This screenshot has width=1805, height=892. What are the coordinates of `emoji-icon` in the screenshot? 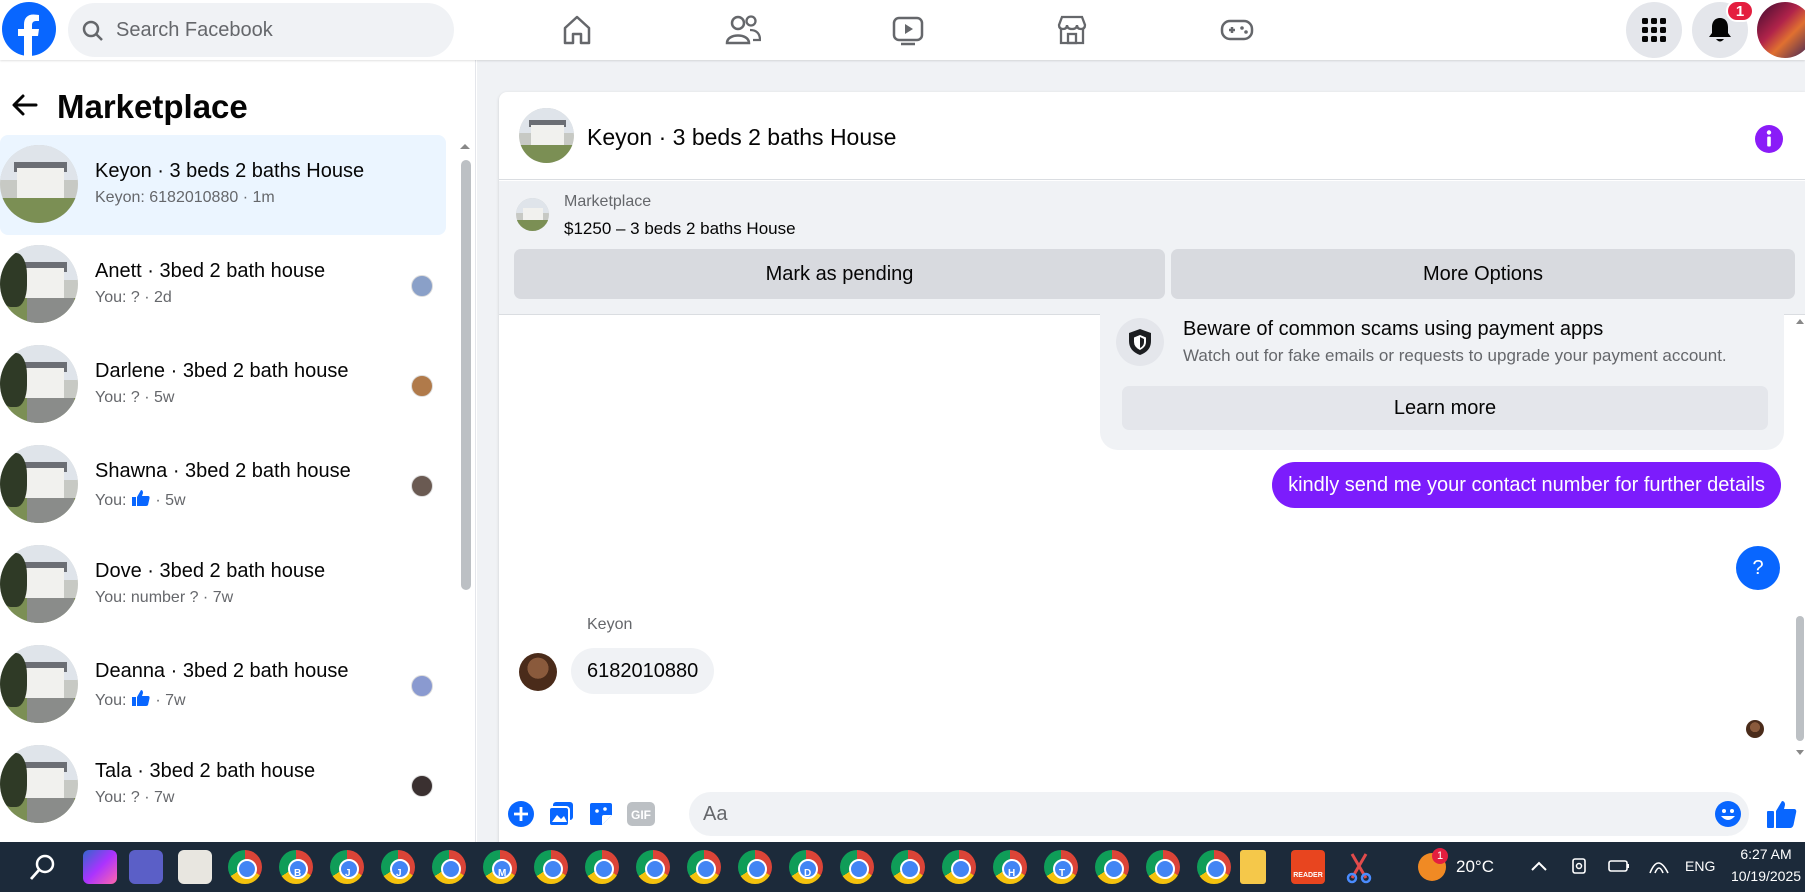 It's located at (1728, 814).